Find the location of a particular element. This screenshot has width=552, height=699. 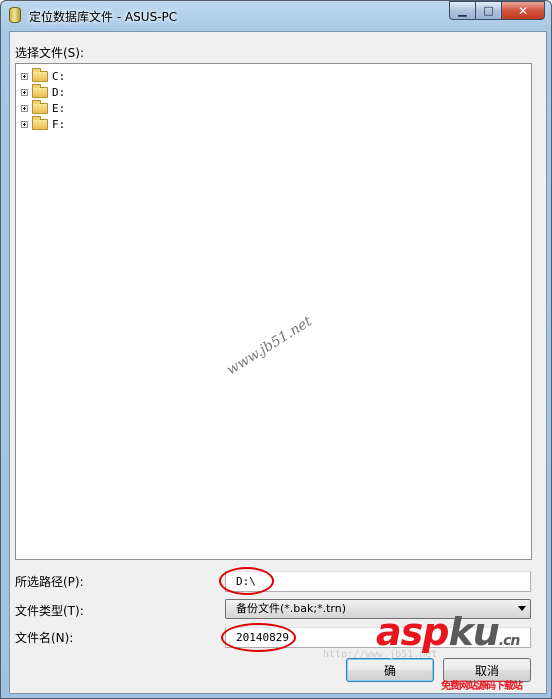

title-bar: 定位数据库文件 - ASUS-PC ▁ □ ✕ is located at coordinates (276, 16).